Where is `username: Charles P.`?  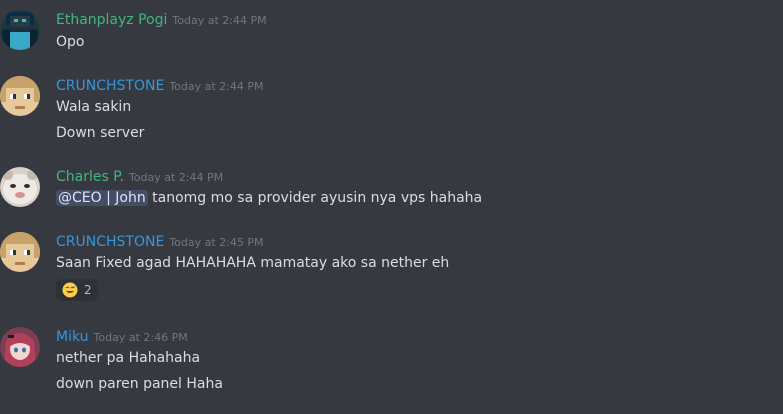
username: Charles P. is located at coordinates (90, 177).